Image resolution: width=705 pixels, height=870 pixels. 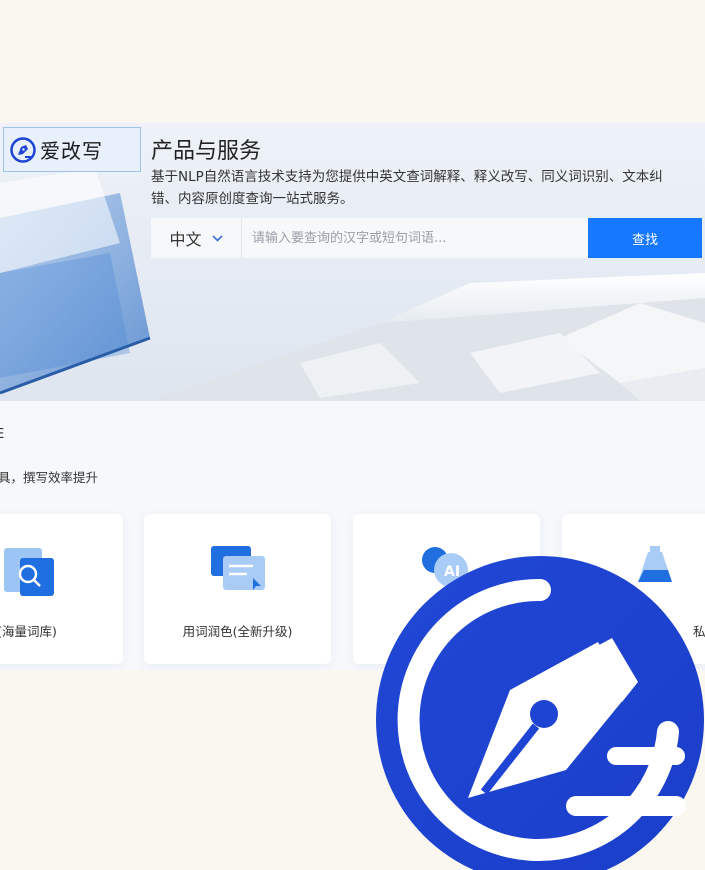 I want to click on site-logo: 爱改写, so click(x=72, y=149).